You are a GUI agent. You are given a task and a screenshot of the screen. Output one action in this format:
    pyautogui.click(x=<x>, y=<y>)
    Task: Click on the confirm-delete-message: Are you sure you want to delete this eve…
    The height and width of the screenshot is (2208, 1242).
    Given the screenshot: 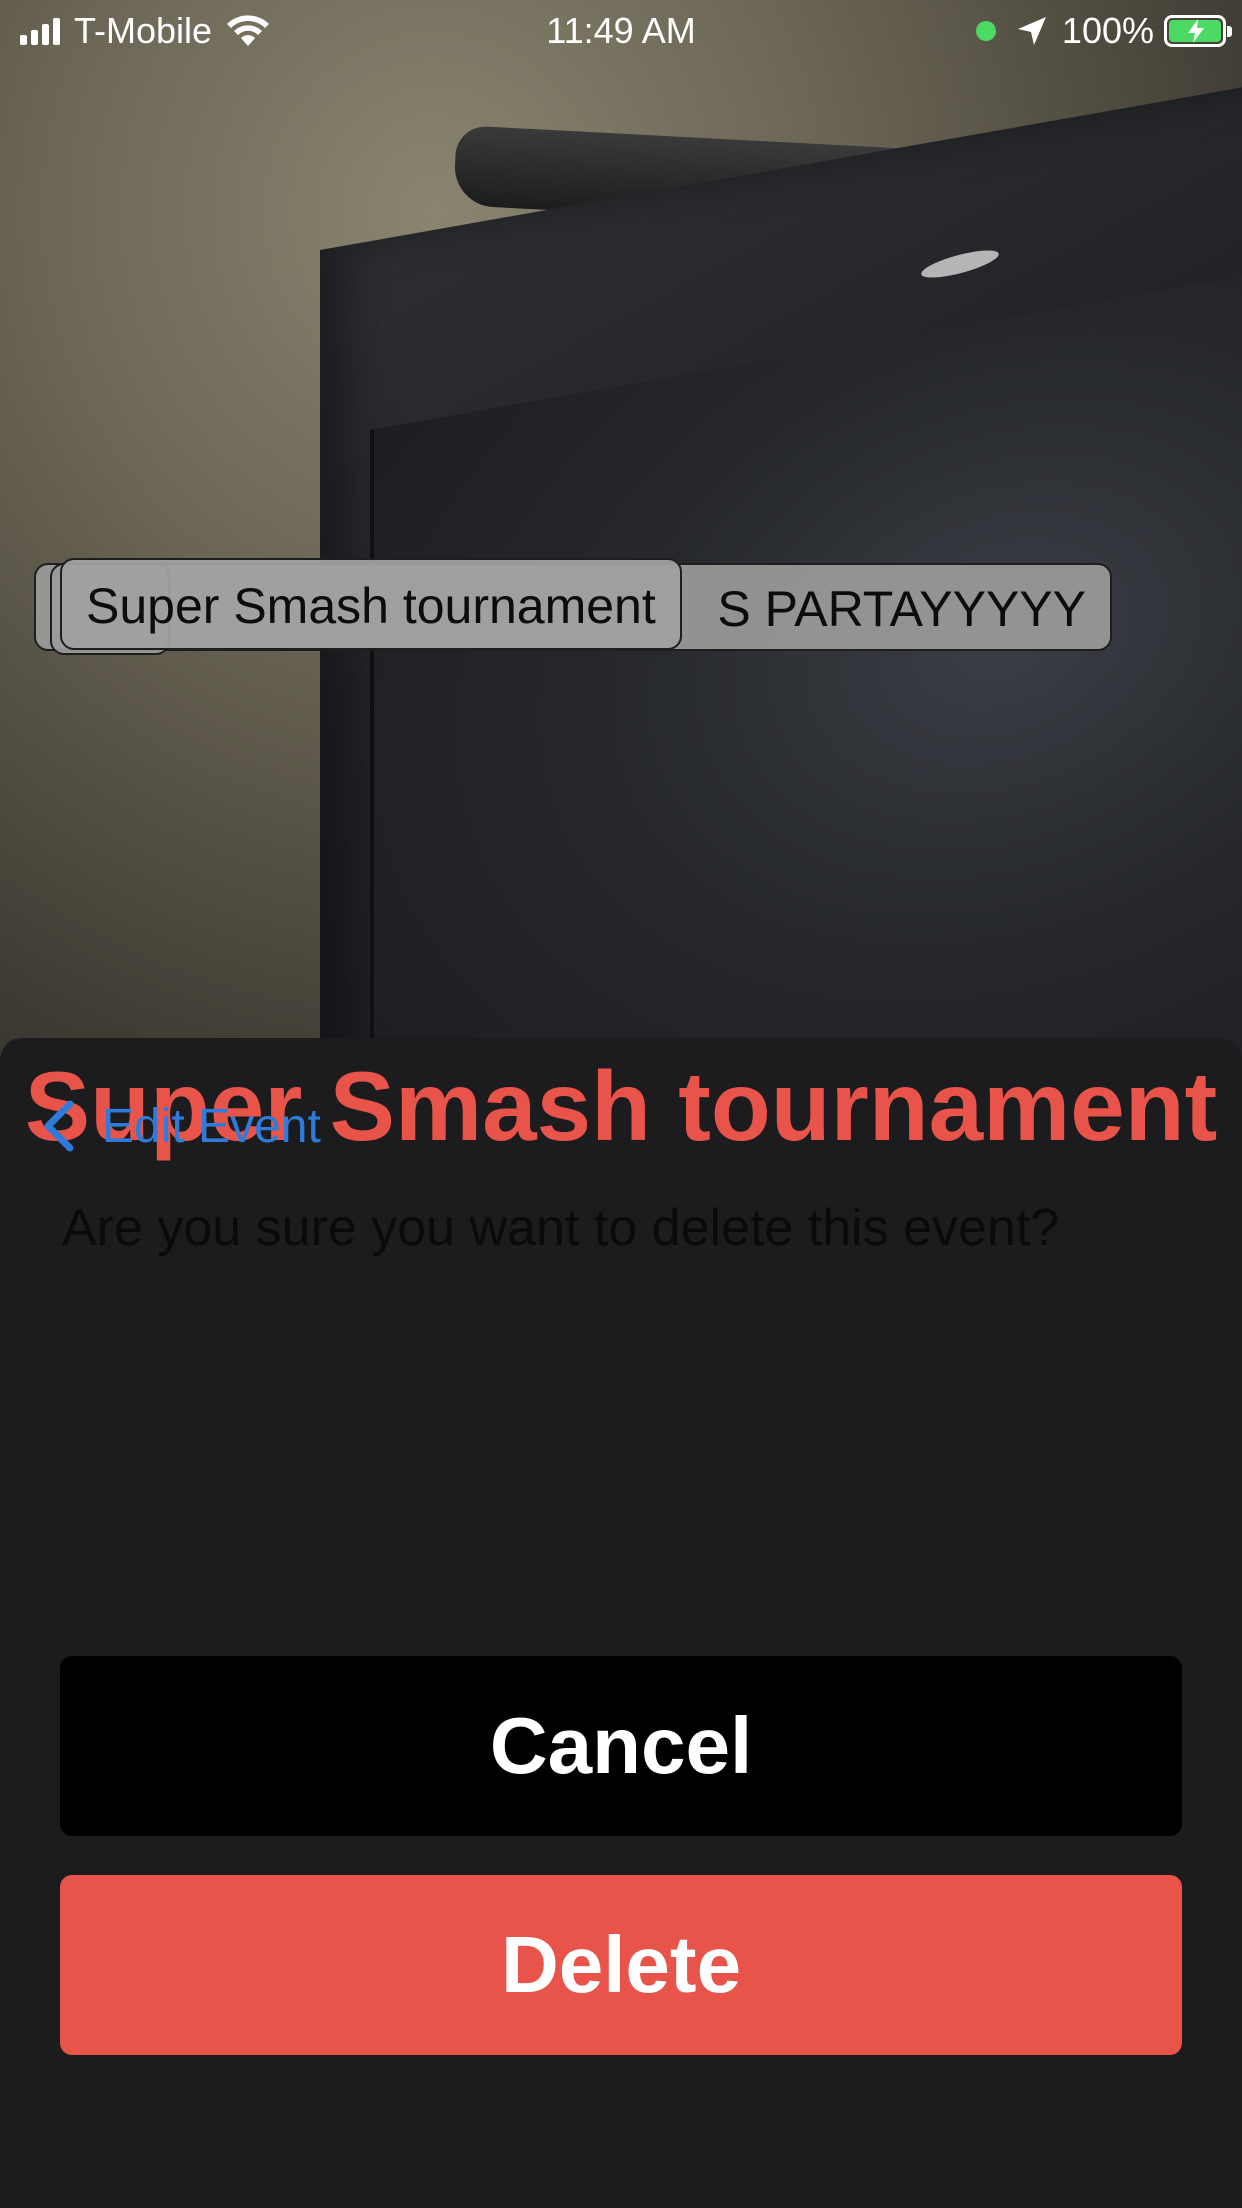 What is the action you would take?
    pyautogui.click(x=561, y=1228)
    